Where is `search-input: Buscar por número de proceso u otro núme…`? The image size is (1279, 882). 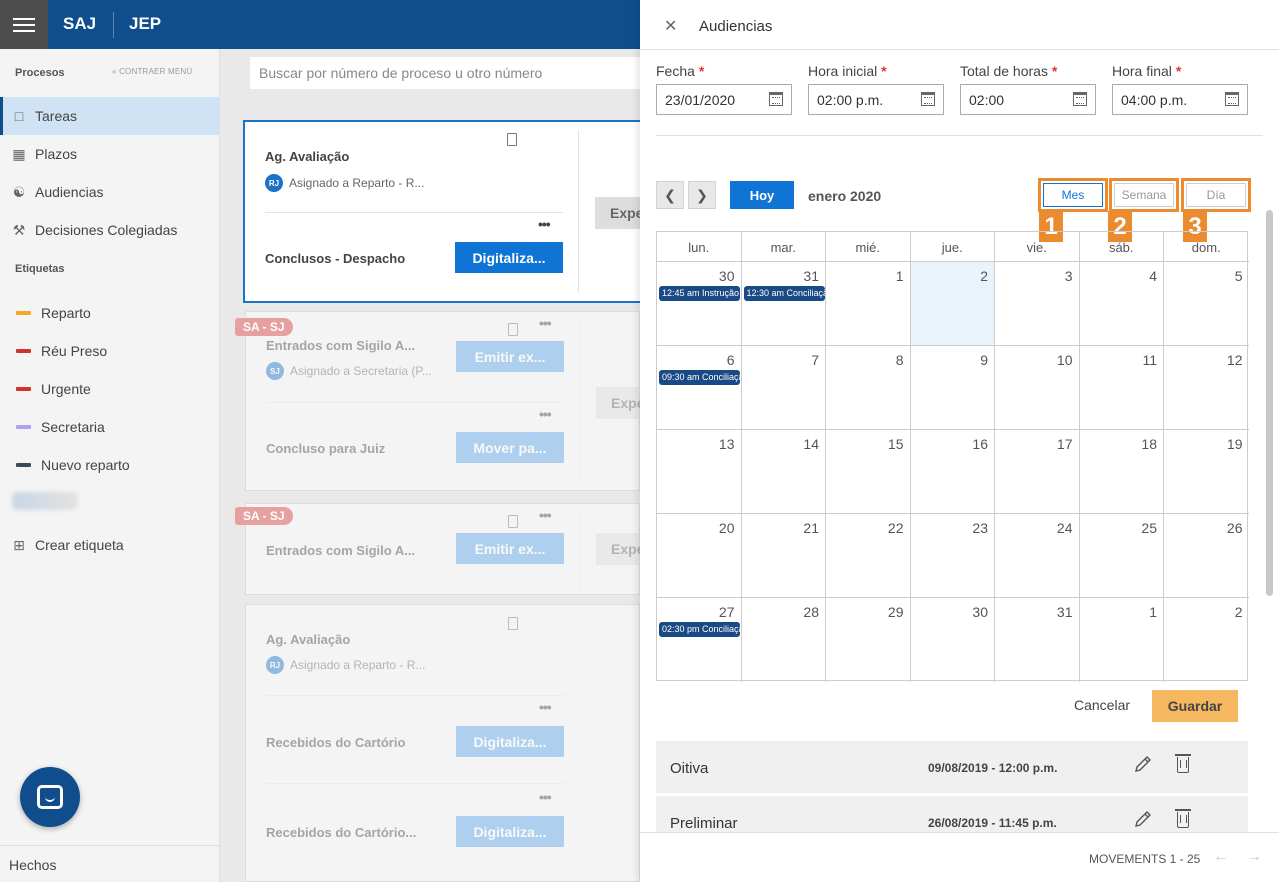
search-input: Buscar por número de proceso u otro núme… is located at coordinates (450, 73).